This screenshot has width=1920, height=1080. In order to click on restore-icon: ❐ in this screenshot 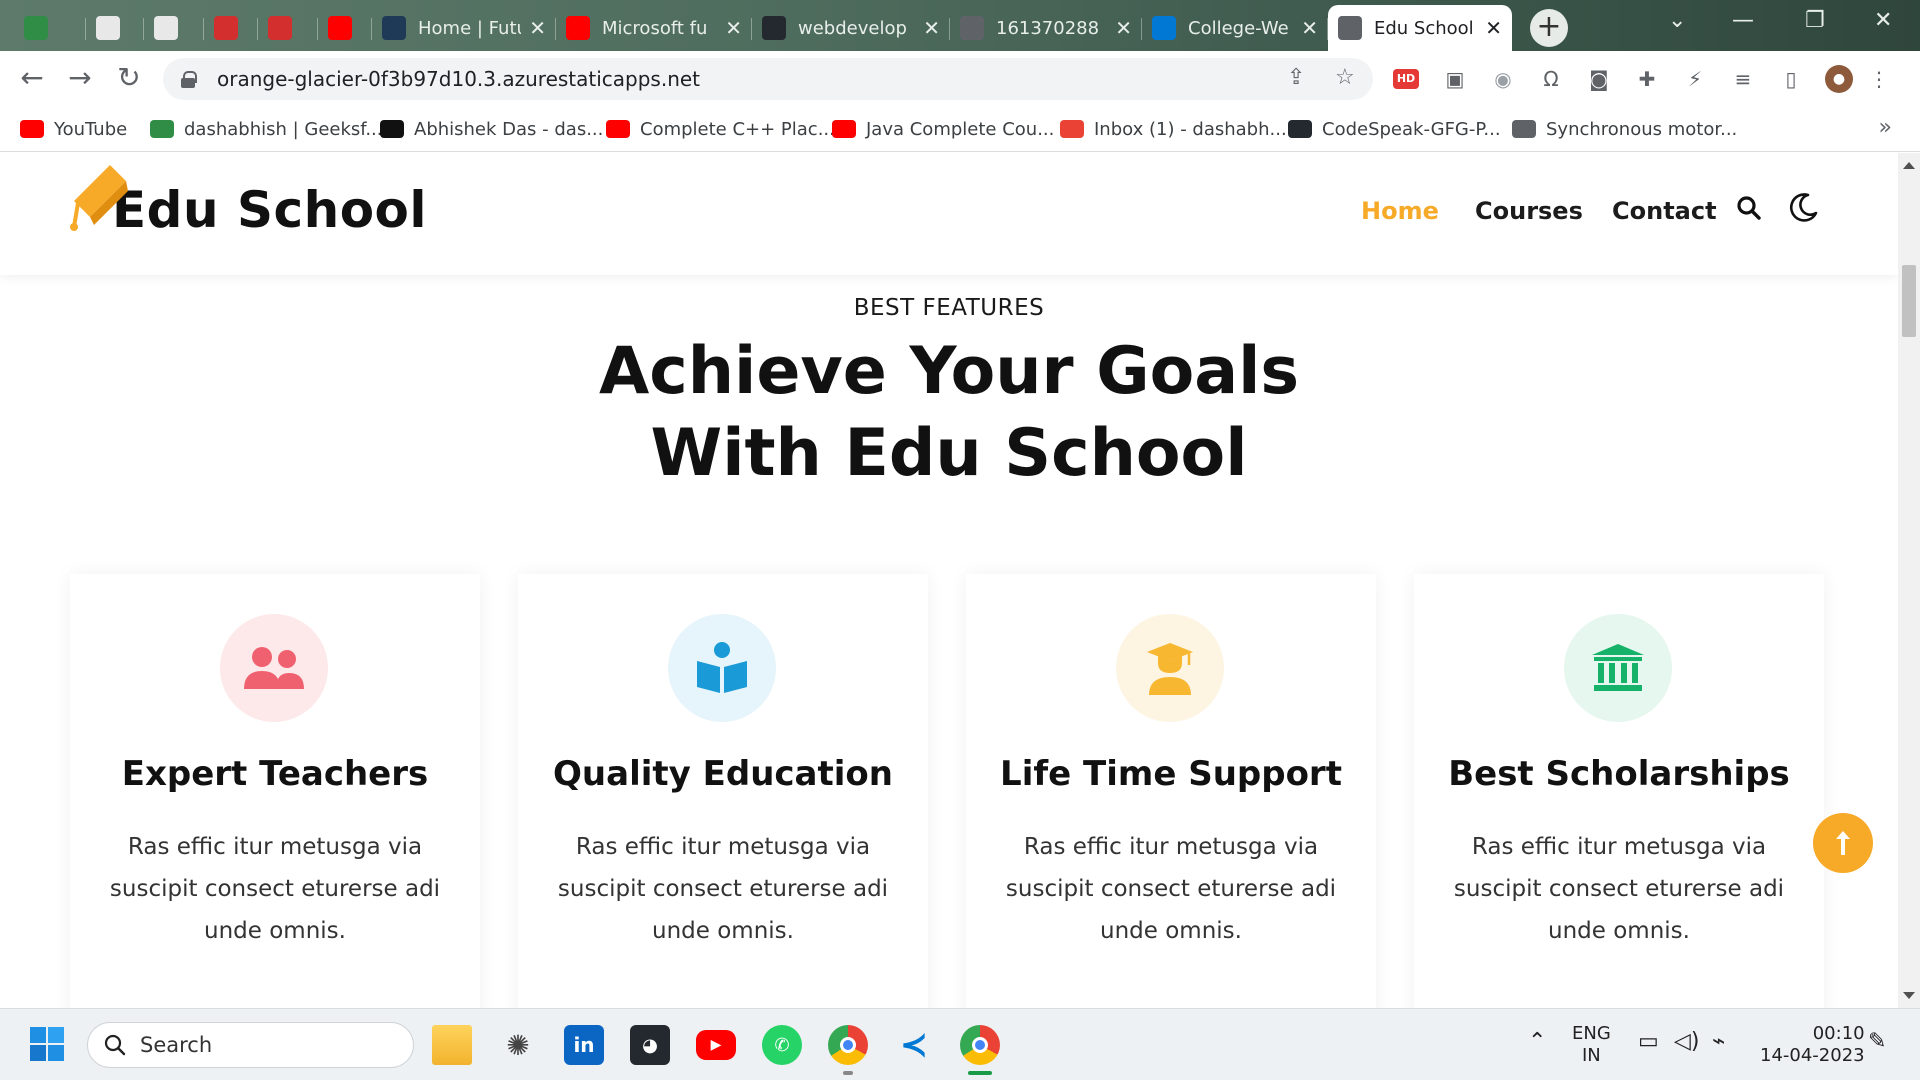, I will do `click(1815, 20)`.